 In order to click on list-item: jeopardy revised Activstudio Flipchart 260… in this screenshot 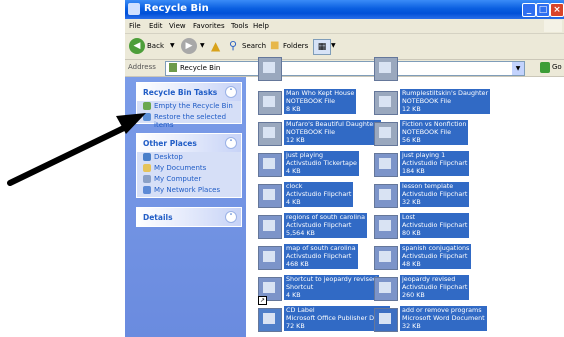, I will do `click(433, 290)`.